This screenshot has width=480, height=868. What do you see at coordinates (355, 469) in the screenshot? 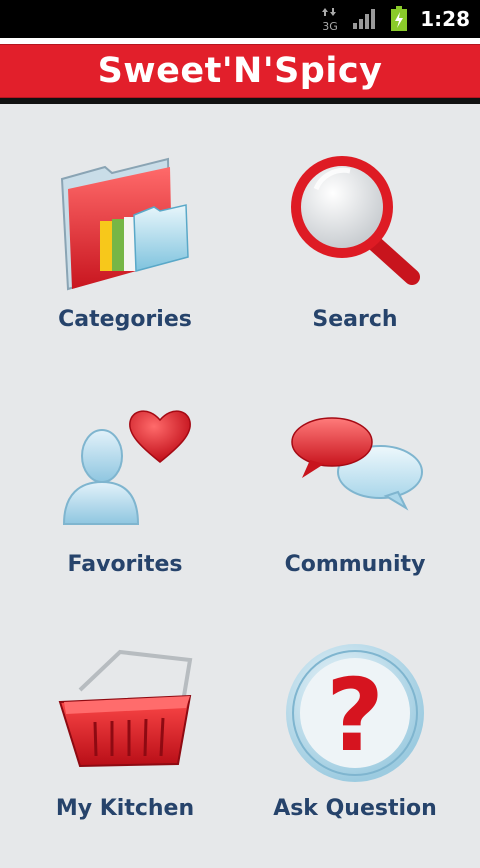
I see `chat-bubbles-icon` at bounding box center [355, 469].